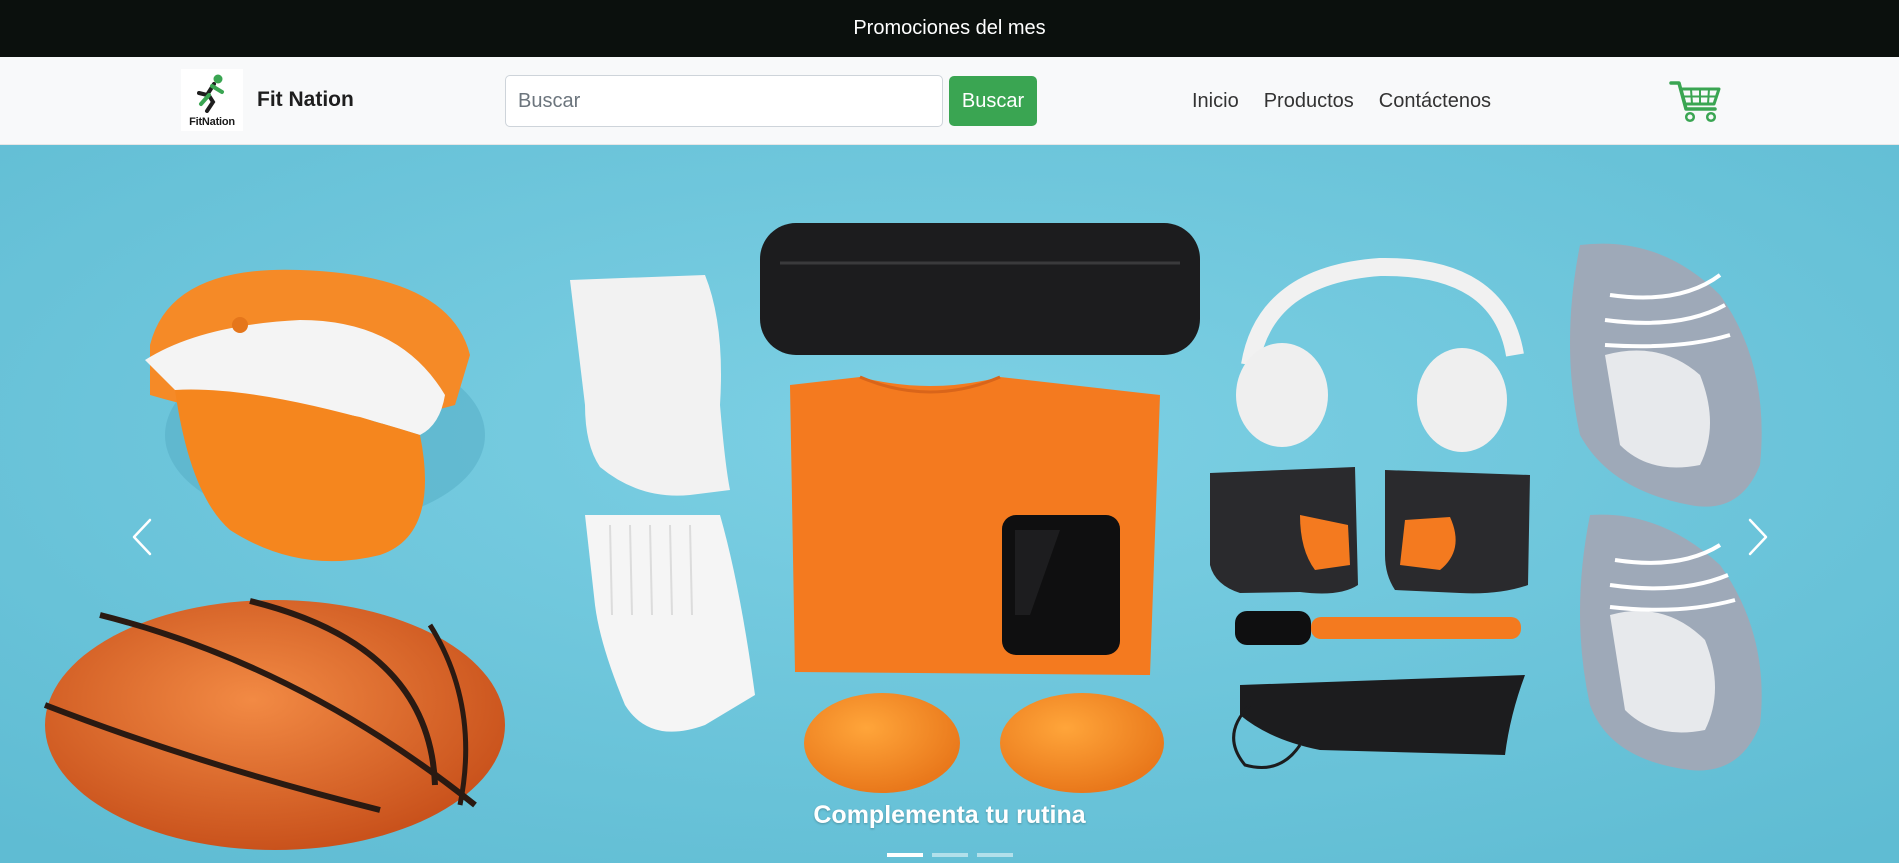 The width and height of the screenshot is (1899, 863). I want to click on search-button: Buscar, so click(993, 101).